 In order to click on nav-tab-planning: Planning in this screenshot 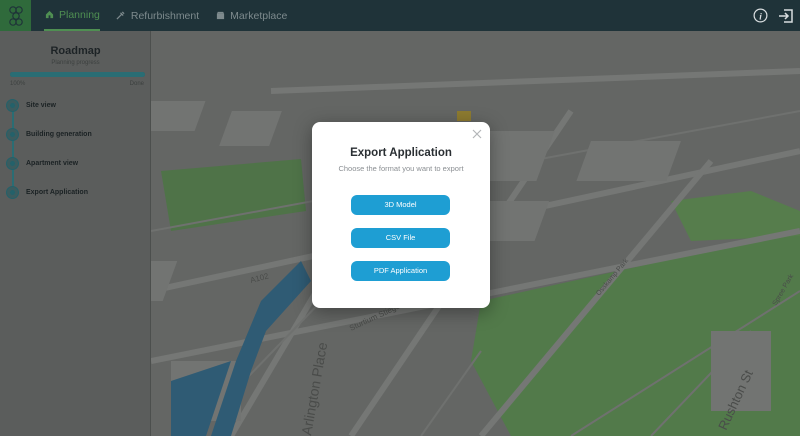, I will do `click(72, 15)`.